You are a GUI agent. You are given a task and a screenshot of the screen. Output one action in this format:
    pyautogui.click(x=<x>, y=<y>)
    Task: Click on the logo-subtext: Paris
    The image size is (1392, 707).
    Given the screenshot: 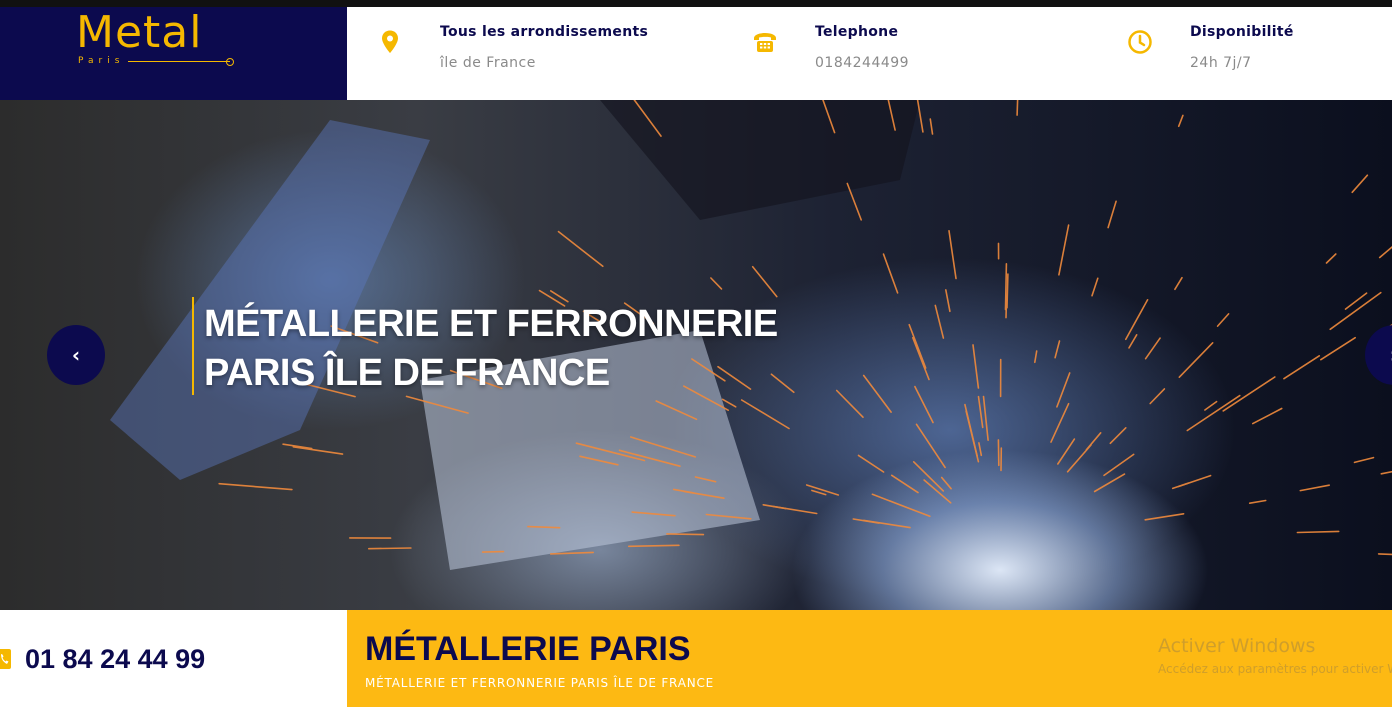 What is the action you would take?
    pyautogui.click(x=101, y=61)
    